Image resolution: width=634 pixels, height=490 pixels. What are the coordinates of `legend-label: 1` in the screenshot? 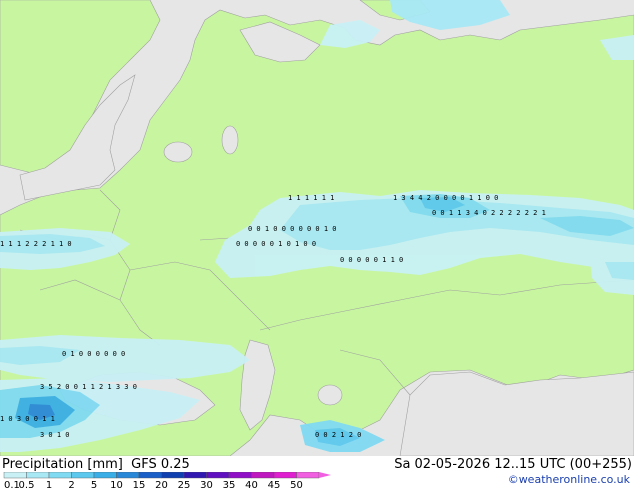 It's located at (49, 485).